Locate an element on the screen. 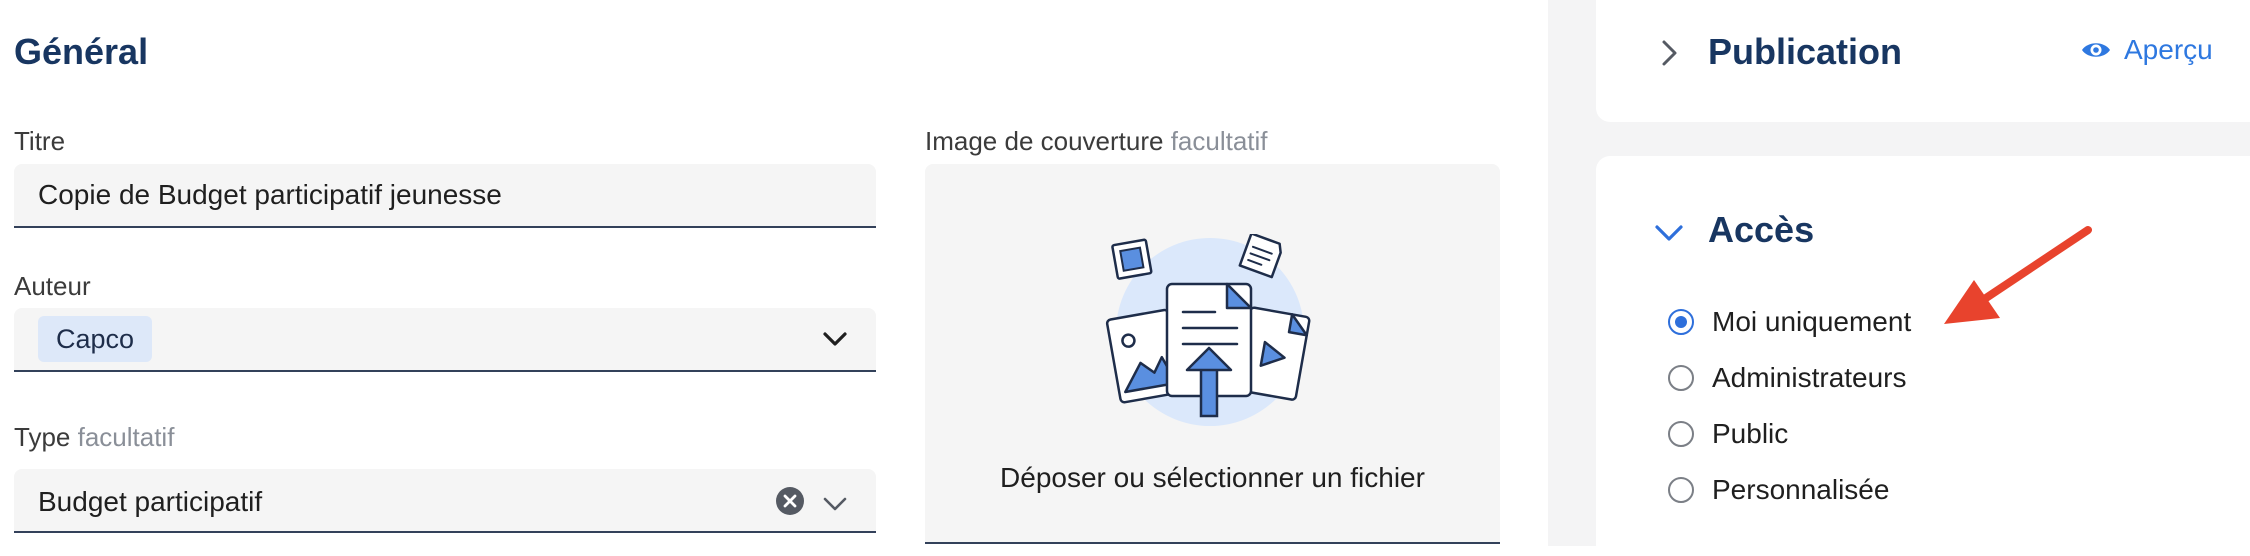 This screenshot has width=2250, height=556. preview-label: Aperçu is located at coordinates (2168, 49).